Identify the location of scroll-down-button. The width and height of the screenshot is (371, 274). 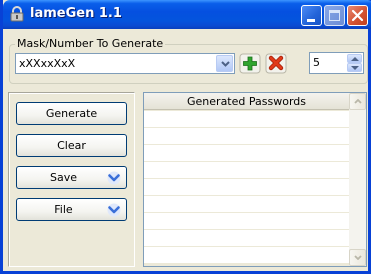
(357, 257).